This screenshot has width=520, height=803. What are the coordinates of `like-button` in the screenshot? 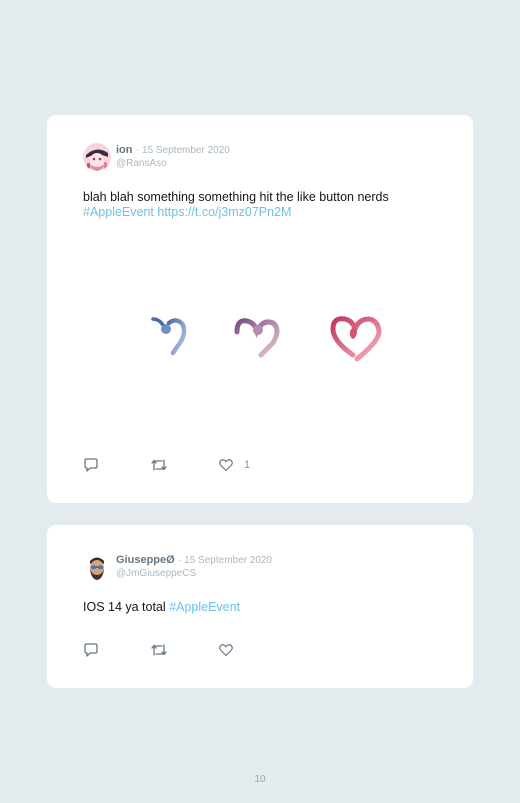 It's located at (226, 650).